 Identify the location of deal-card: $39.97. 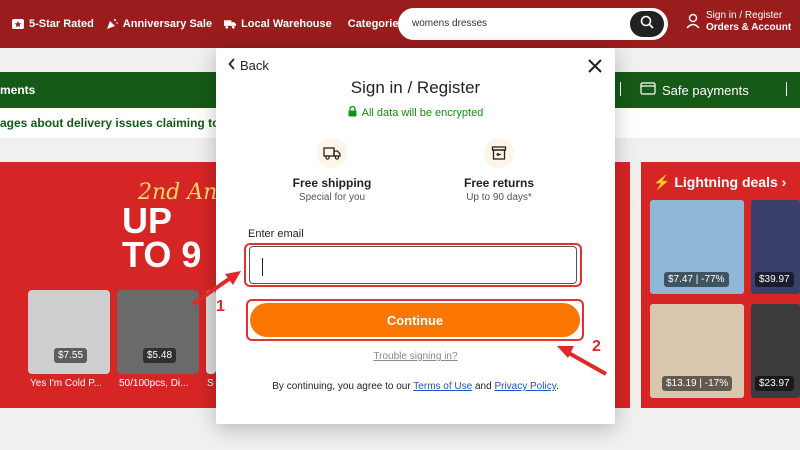
(775, 247).